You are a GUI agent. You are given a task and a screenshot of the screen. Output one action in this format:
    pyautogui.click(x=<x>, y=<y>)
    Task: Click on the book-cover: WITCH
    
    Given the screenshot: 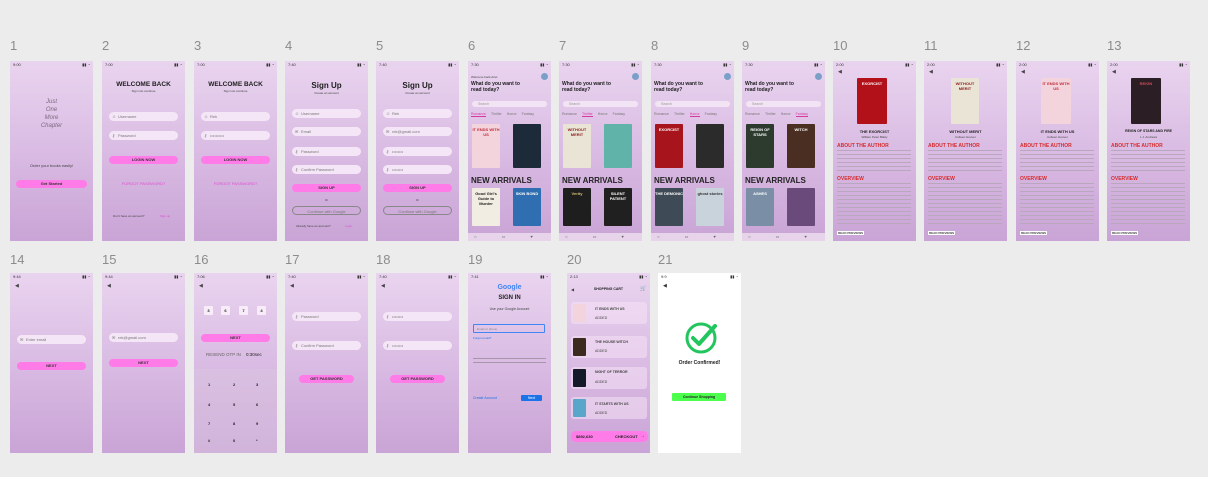 What is the action you would take?
    pyautogui.click(x=801, y=146)
    